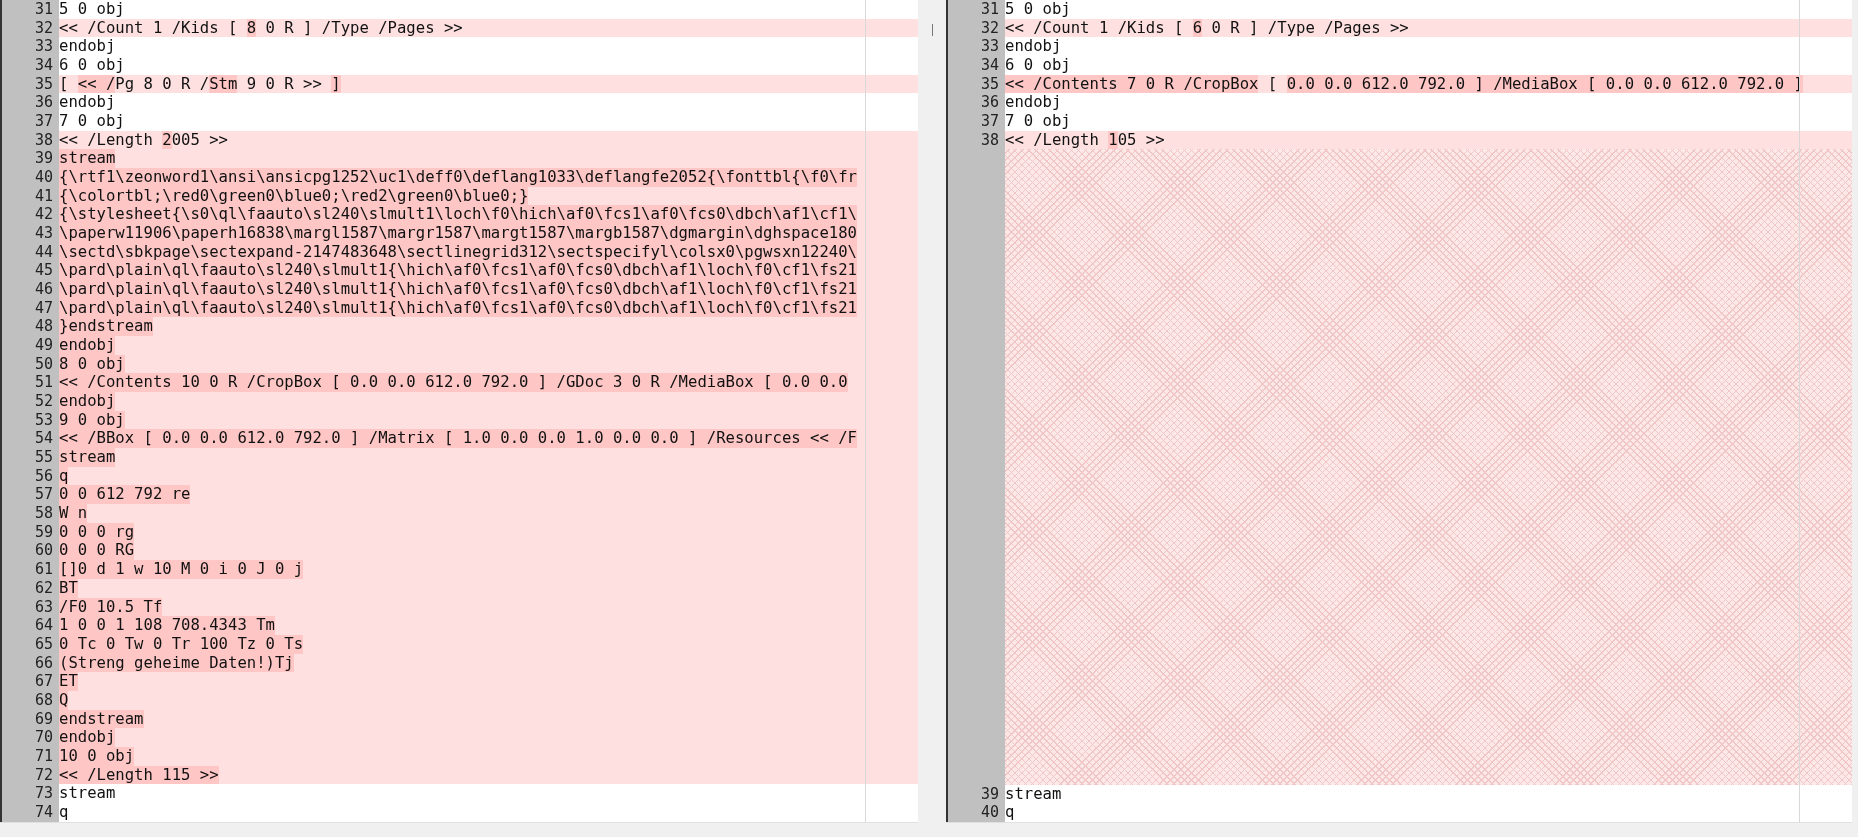 This screenshot has height=837, width=1858. What do you see at coordinates (30, 681) in the screenshot?
I see `line-number: 67` at bounding box center [30, 681].